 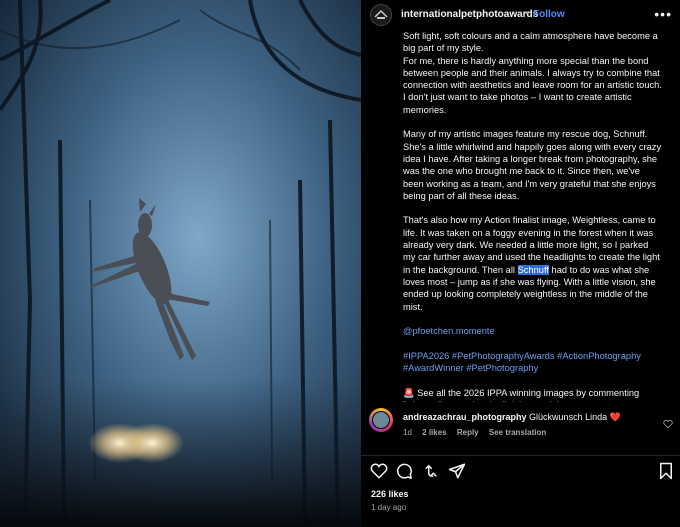 What do you see at coordinates (449, 331) in the screenshot?
I see `mention-link: @pfoetchen.momente` at bounding box center [449, 331].